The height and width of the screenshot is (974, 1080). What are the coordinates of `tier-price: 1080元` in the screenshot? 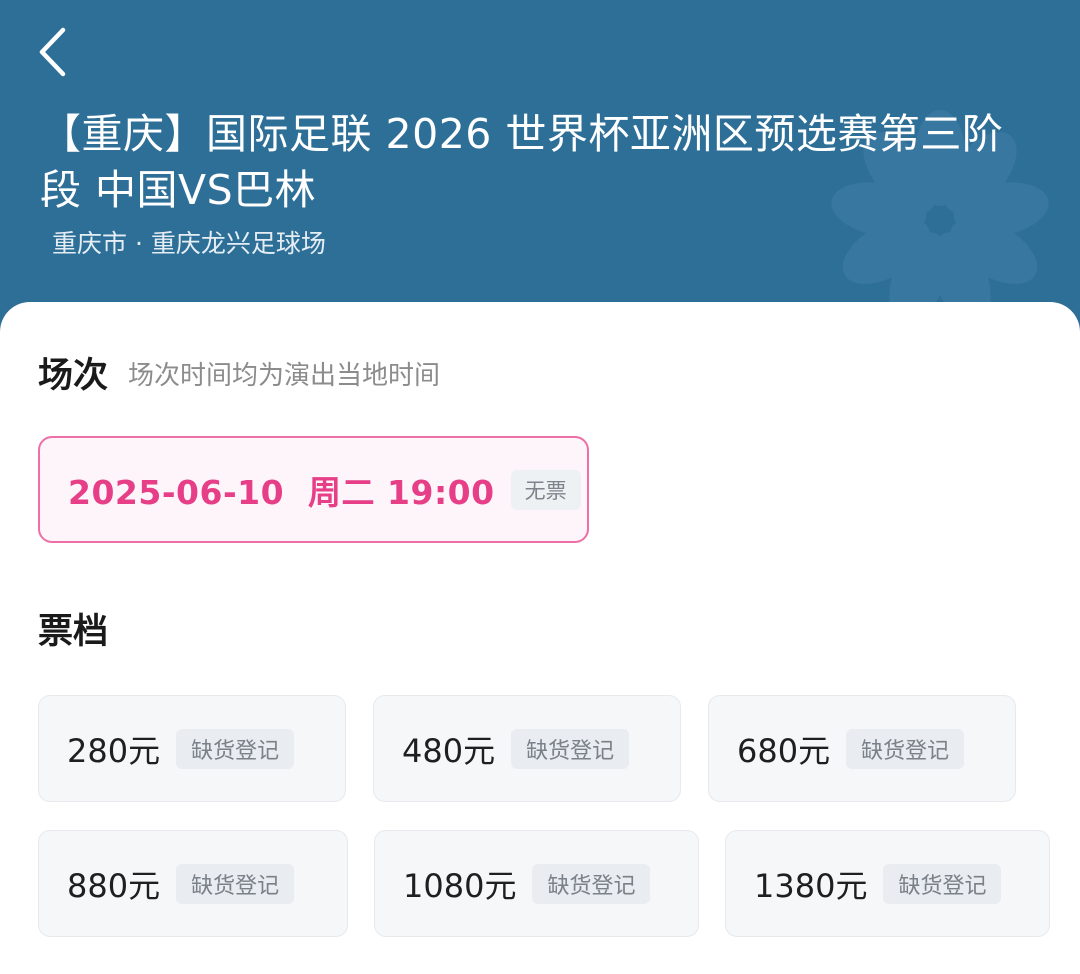 It's located at (460, 885).